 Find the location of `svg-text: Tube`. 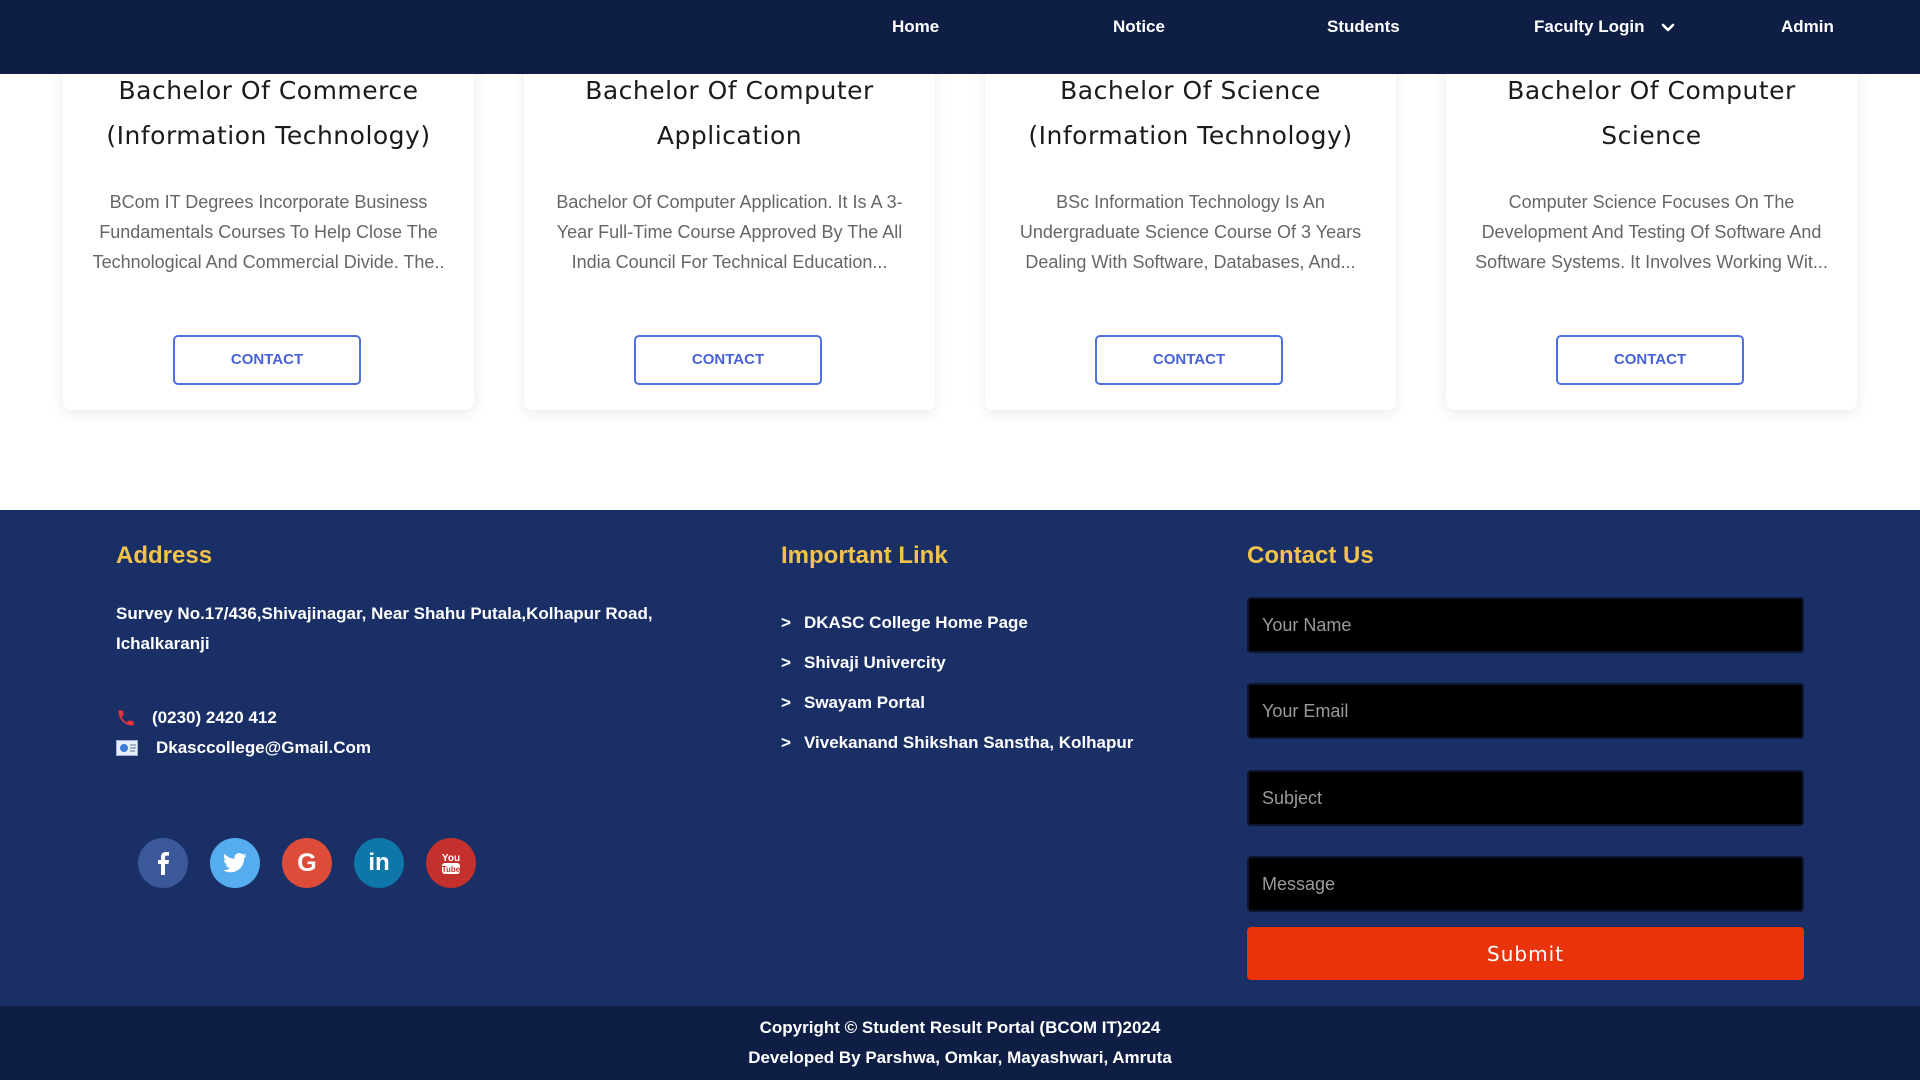

svg-text: Tube is located at coordinates (451, 869).